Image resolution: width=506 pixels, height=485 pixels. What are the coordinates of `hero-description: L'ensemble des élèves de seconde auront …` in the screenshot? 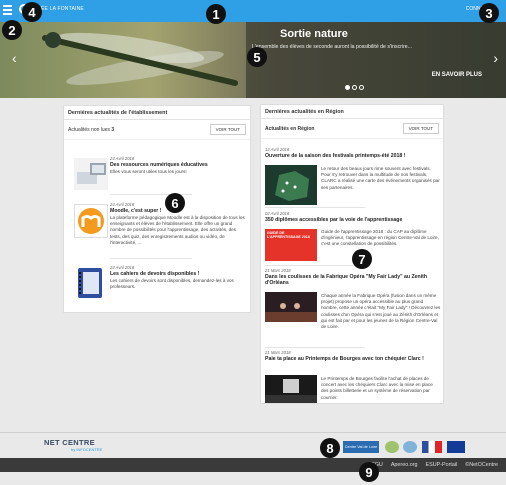 It's located at (332, 47).